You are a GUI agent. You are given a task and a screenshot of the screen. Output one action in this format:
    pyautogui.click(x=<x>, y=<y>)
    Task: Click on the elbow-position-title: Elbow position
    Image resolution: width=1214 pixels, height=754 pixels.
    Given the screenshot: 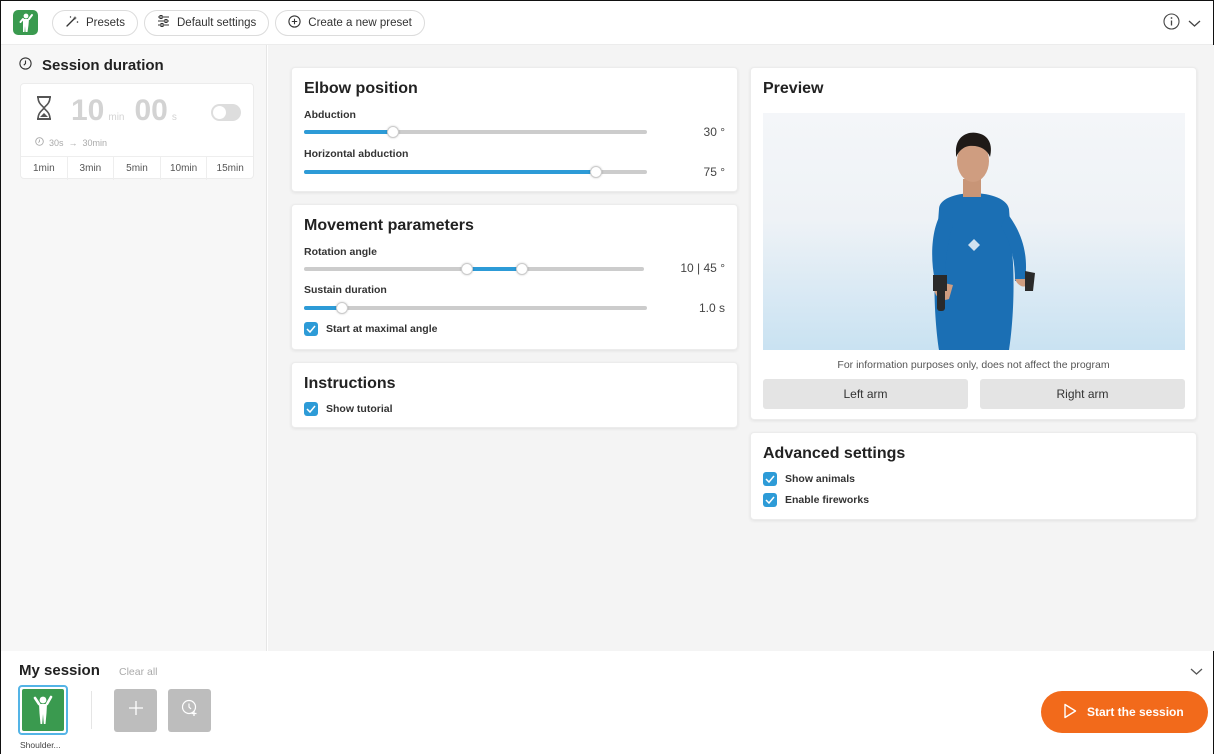 What is the action you would take?
    pyautogui.click(x=361, y=88)
    